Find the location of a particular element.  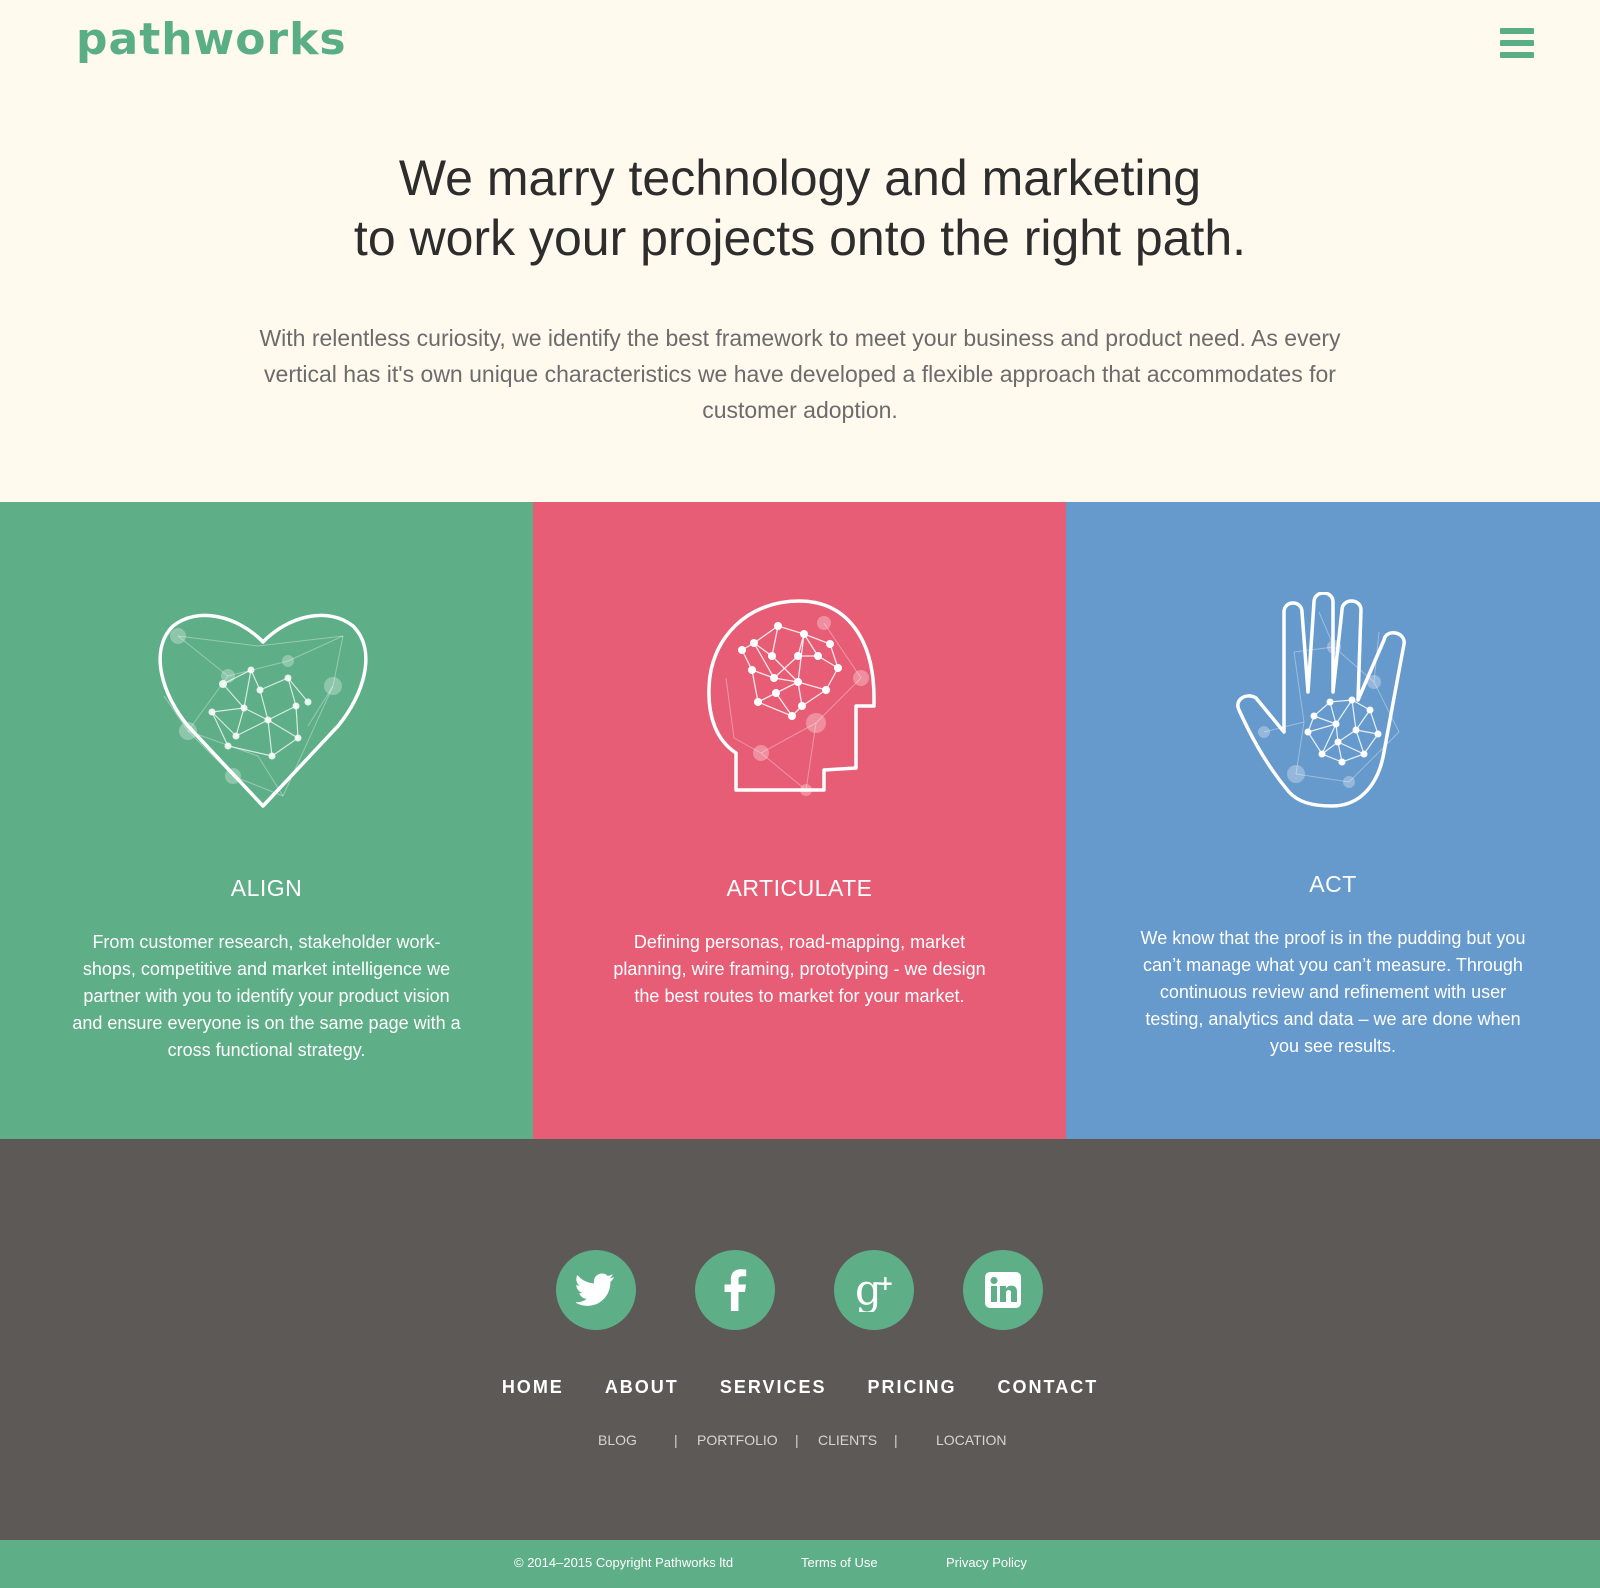

linkedin-icon is located at coordinates (1003, 1290).